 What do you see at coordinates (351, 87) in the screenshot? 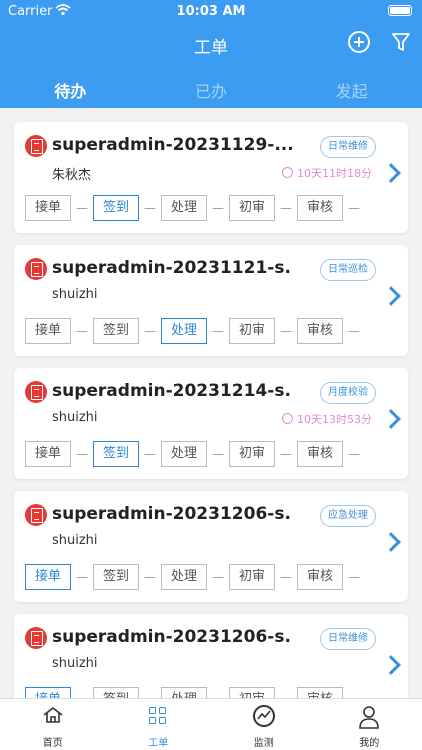
I see `tab-initiate: 发起` at bounding box center [351, 87].